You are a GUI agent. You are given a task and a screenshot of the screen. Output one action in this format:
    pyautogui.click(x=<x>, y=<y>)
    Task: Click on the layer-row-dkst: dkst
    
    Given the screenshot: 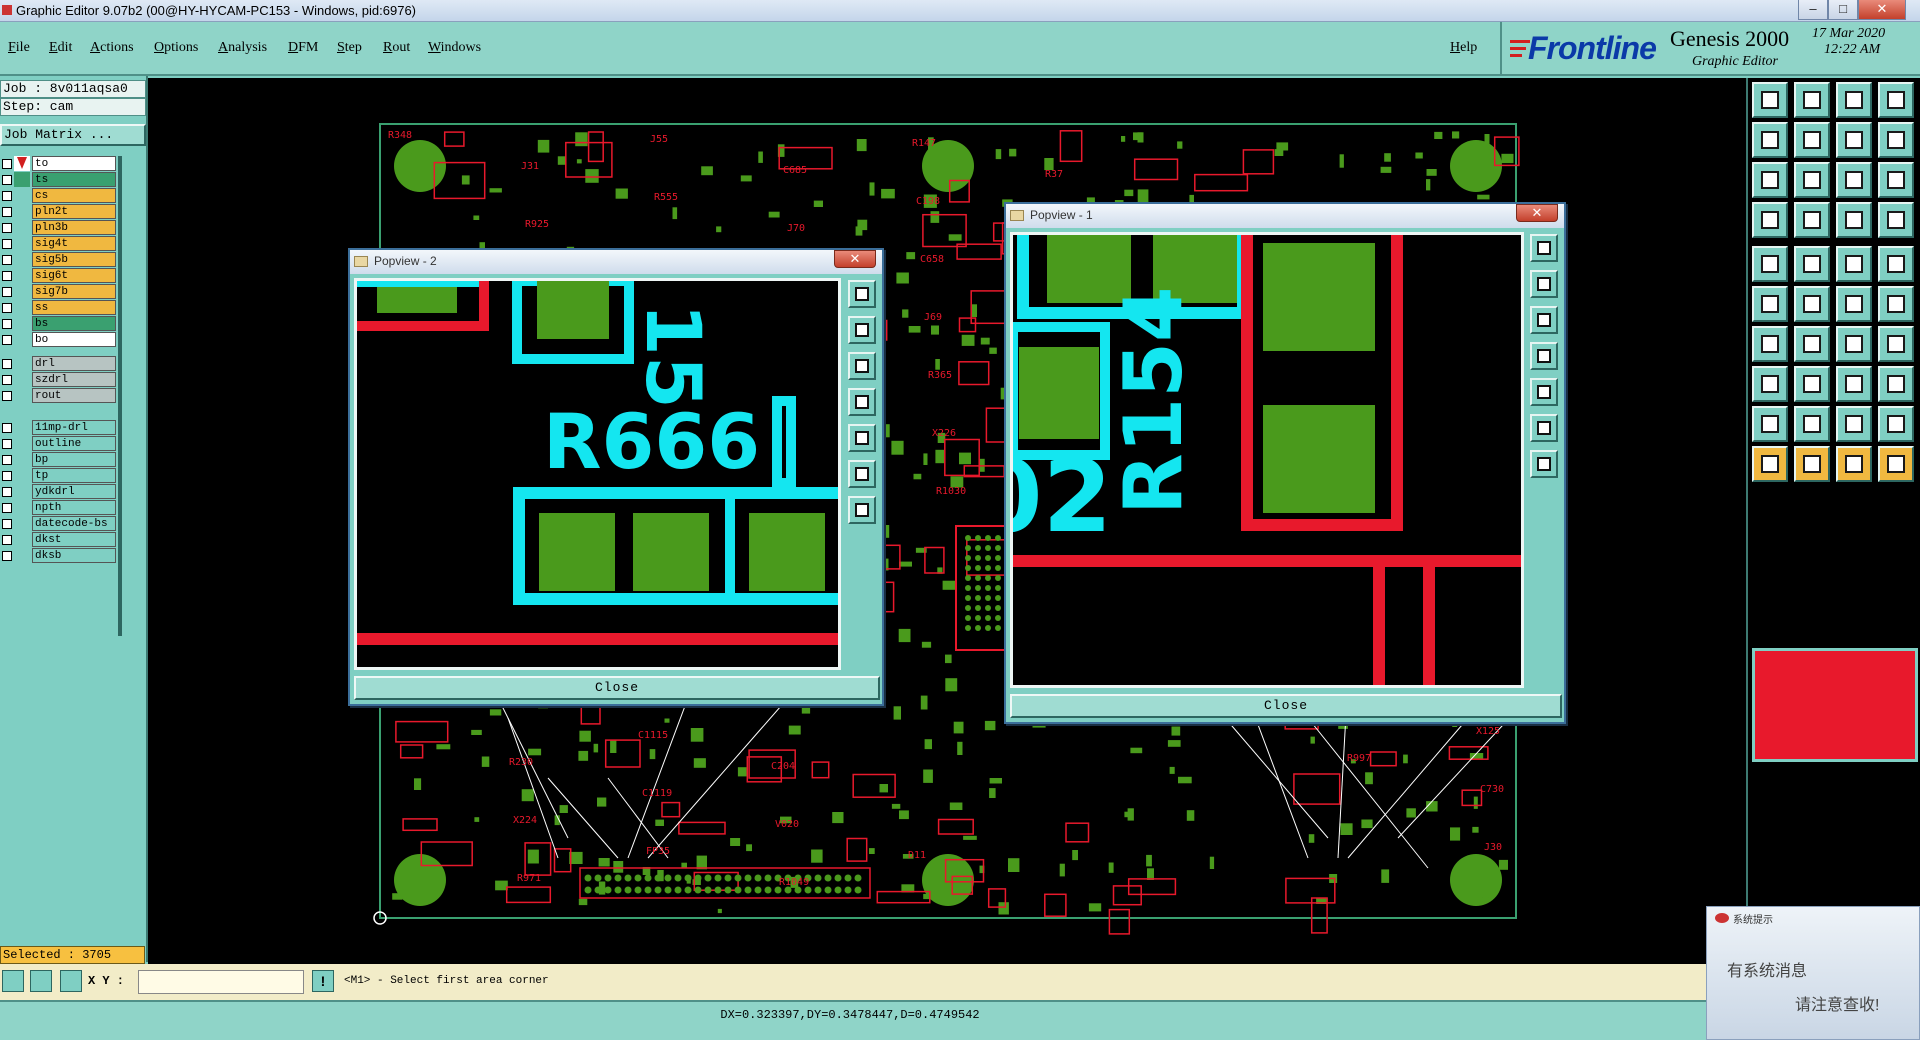 What is the action you would take?
    pyautogui.click(x=59, y=539)
    